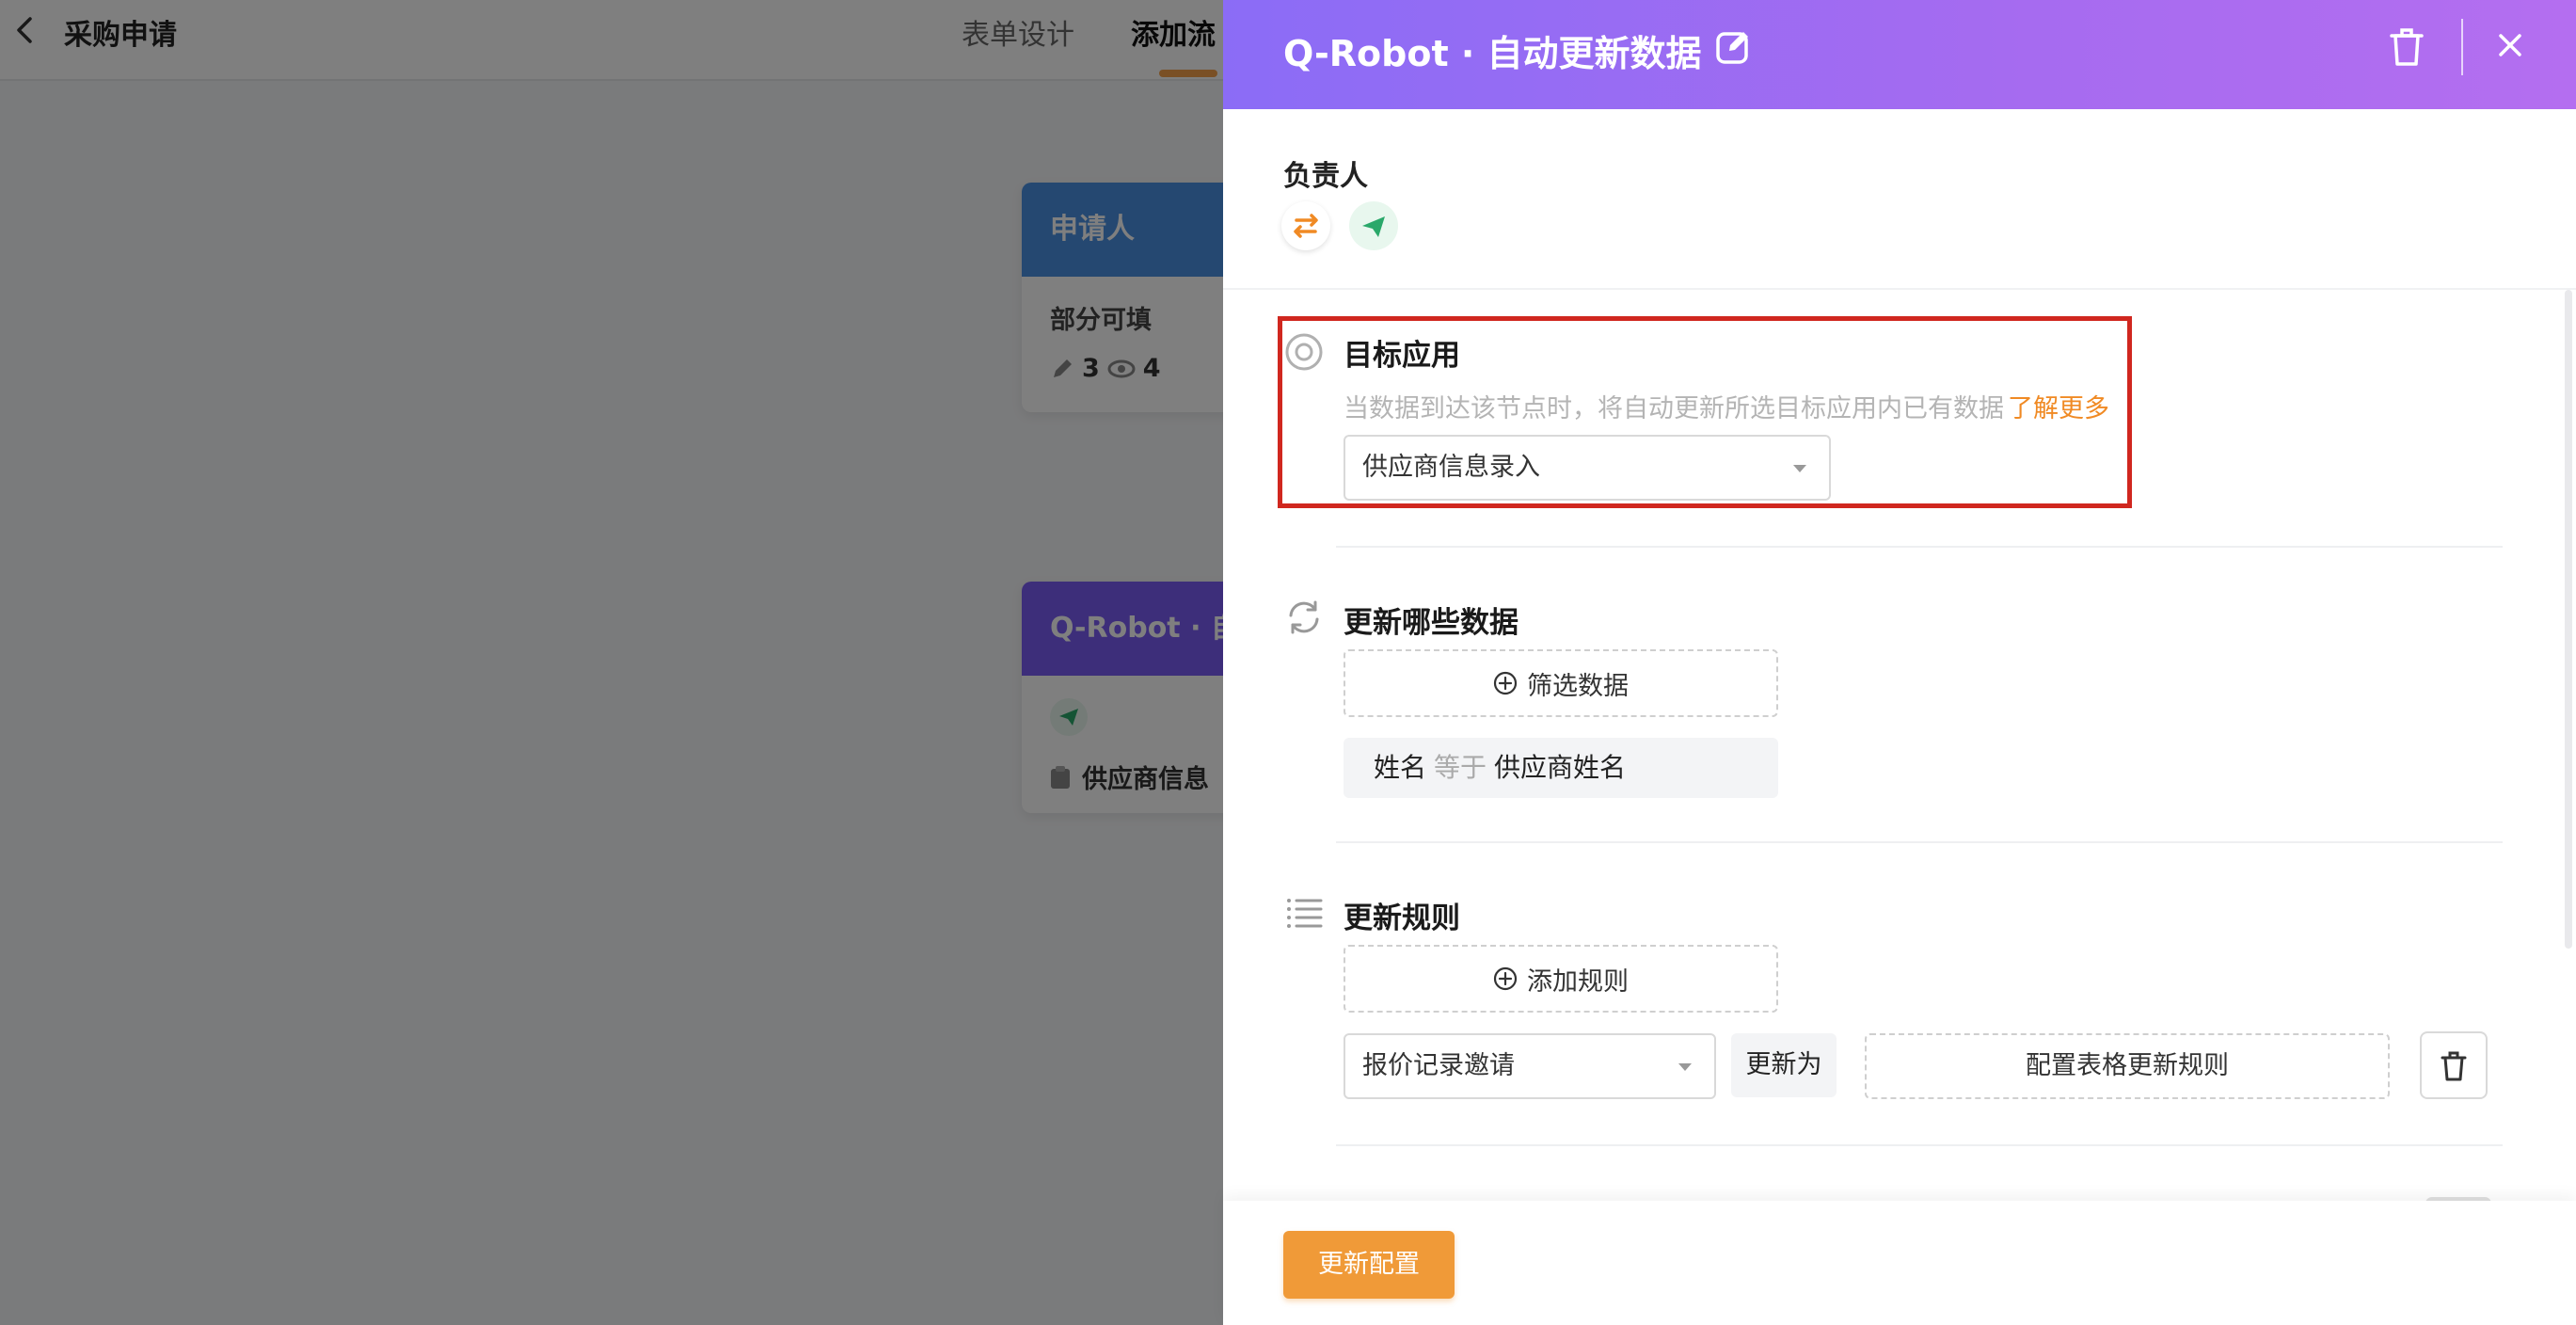 The width and height of the screenshot is (2576, 1325). What do you see at coordinates (1374, 225) in the screenshot?
I see `send-icon` at bounding box center [1374, 225].